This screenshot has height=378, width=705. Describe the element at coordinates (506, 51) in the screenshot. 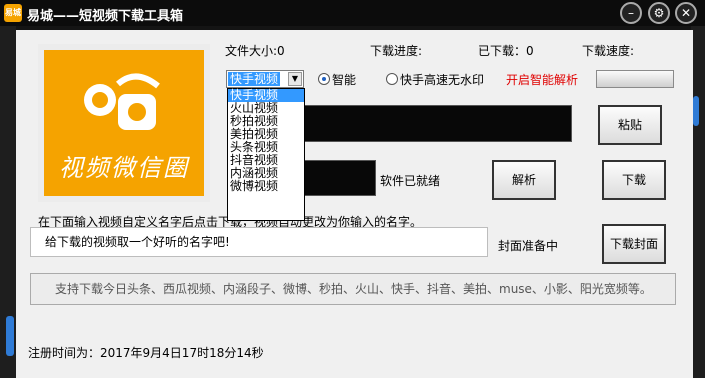

I see `downloaded-label: 已下载：0` at that location.